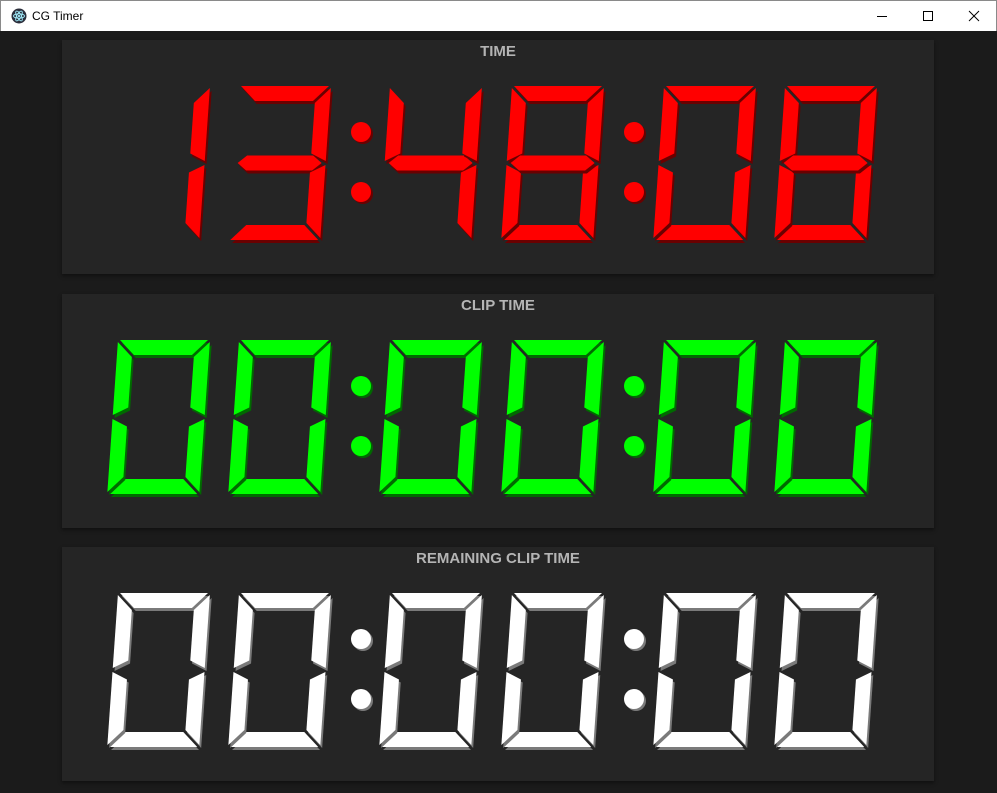  Describe the element at coordinates (498, 15) in the screenshot. I see `title-bar: CG Timer` at that location.